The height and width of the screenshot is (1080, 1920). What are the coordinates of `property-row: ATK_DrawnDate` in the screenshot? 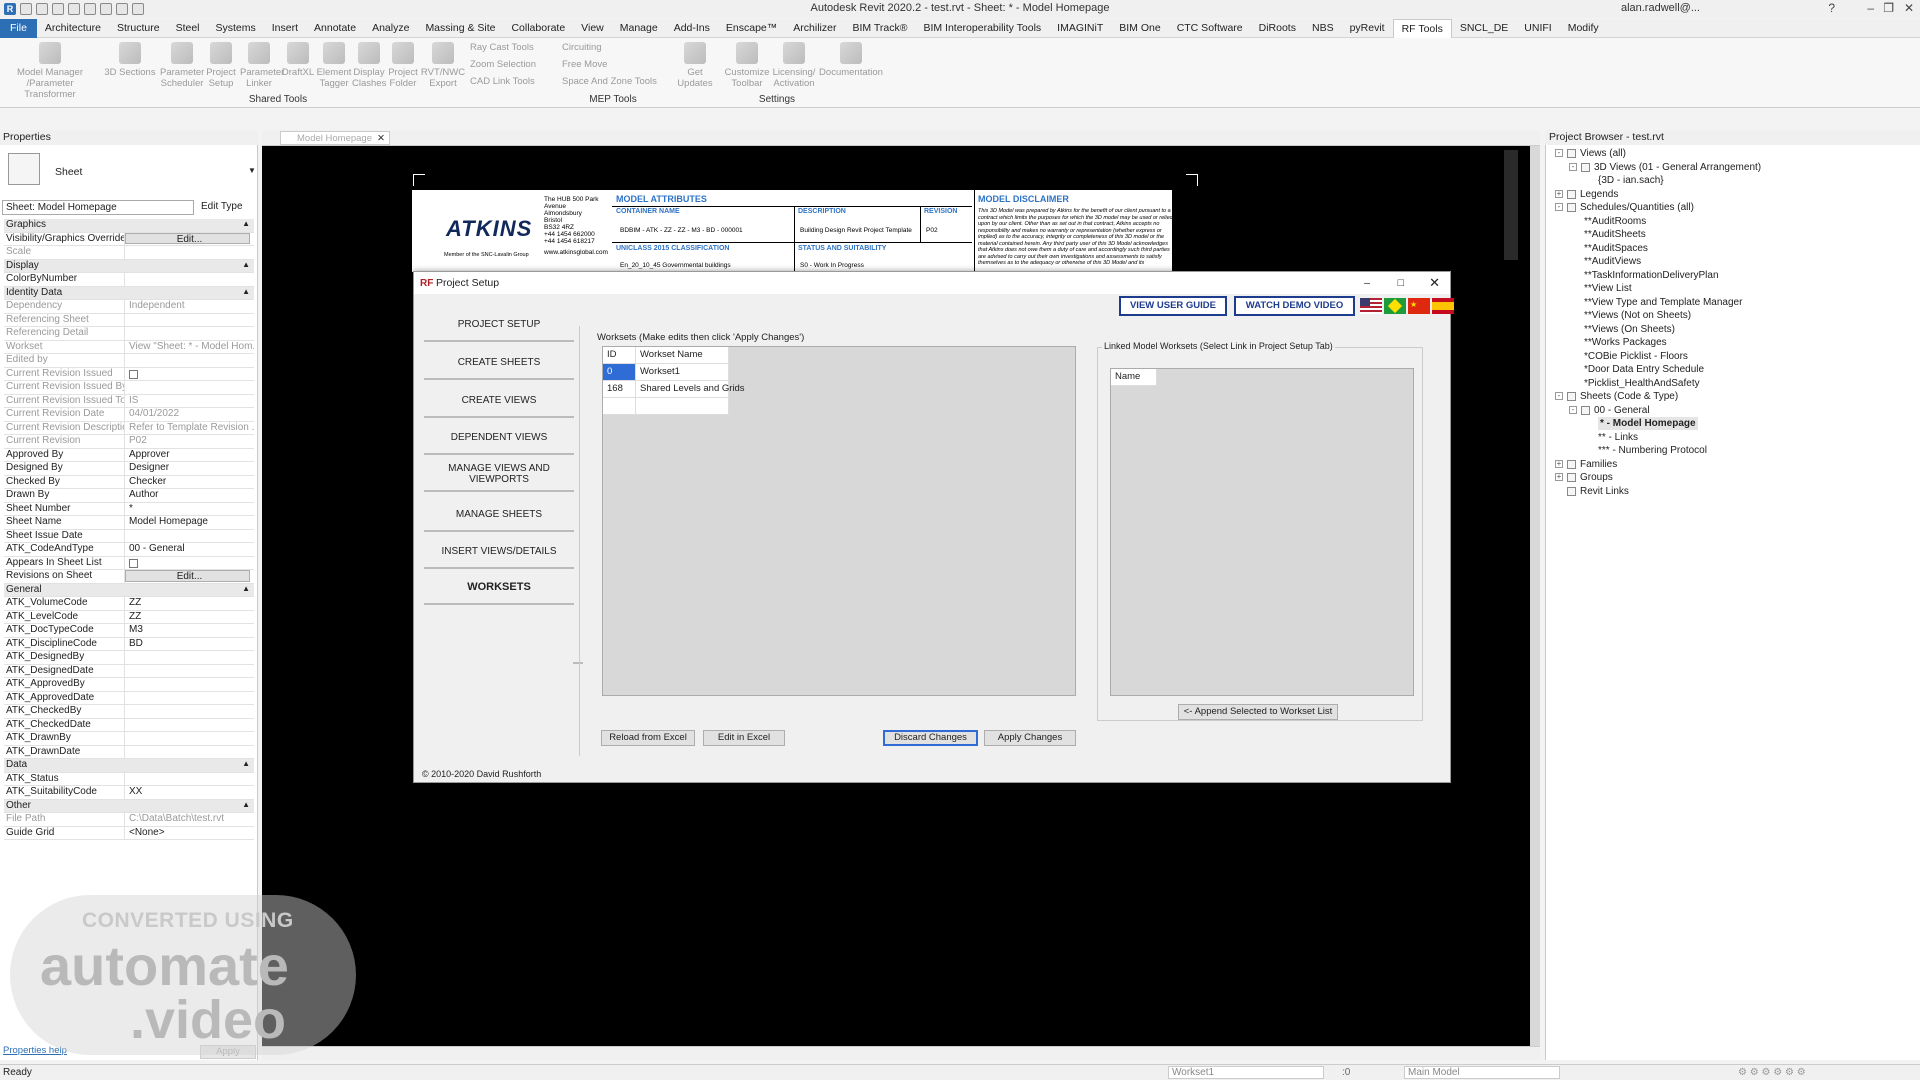 It's located at (129, 752).